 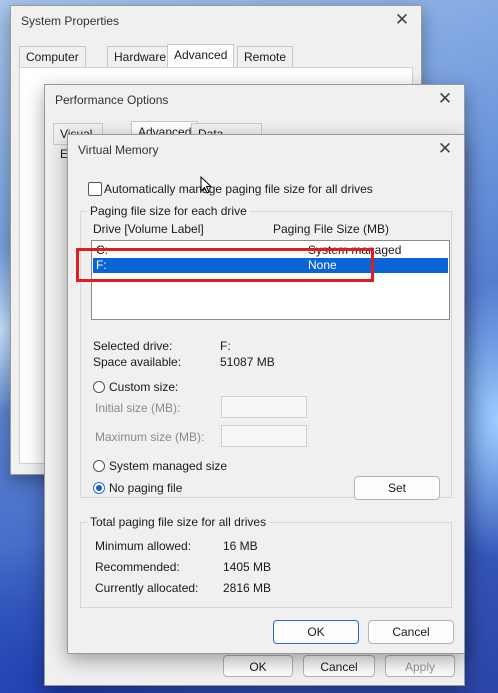 What do you see at coordinates (140, 57) in the screenshot?
I see `tab-hardware: Hardware` at bounding box center [140, 57].